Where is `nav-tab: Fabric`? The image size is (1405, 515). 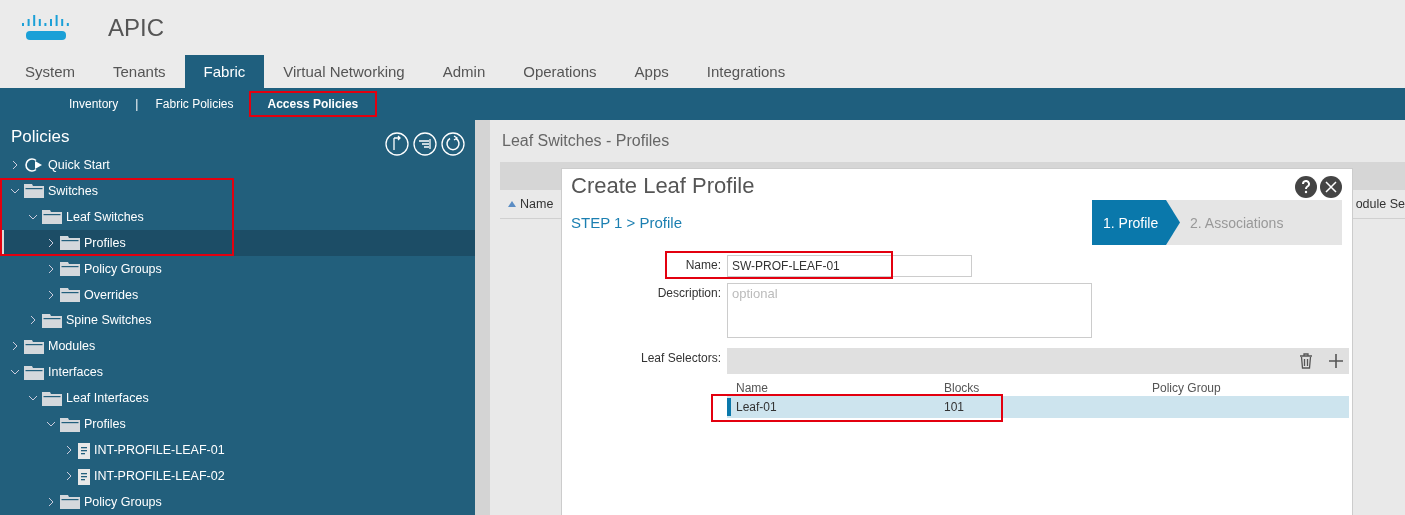 nav-tab: Fabric is located at coordinates (224, 71).